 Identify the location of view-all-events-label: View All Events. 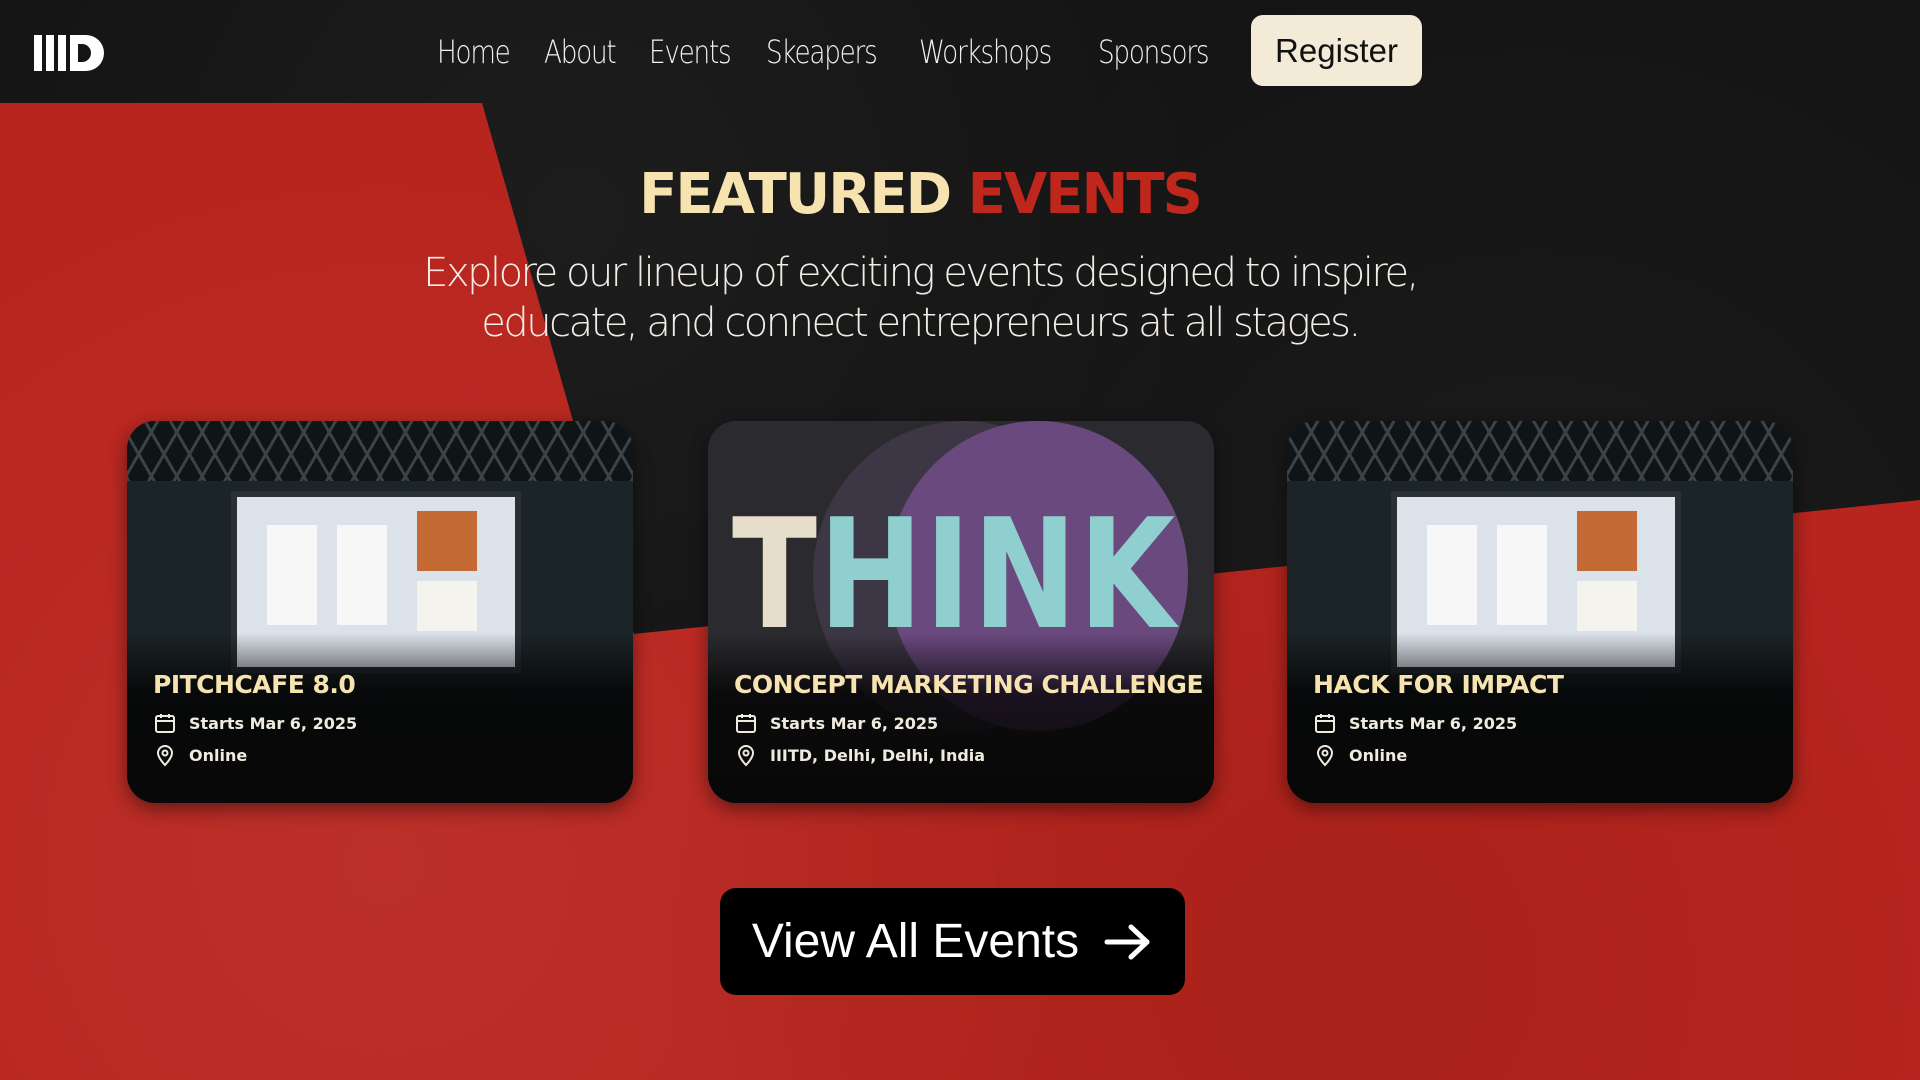
(915, 941).